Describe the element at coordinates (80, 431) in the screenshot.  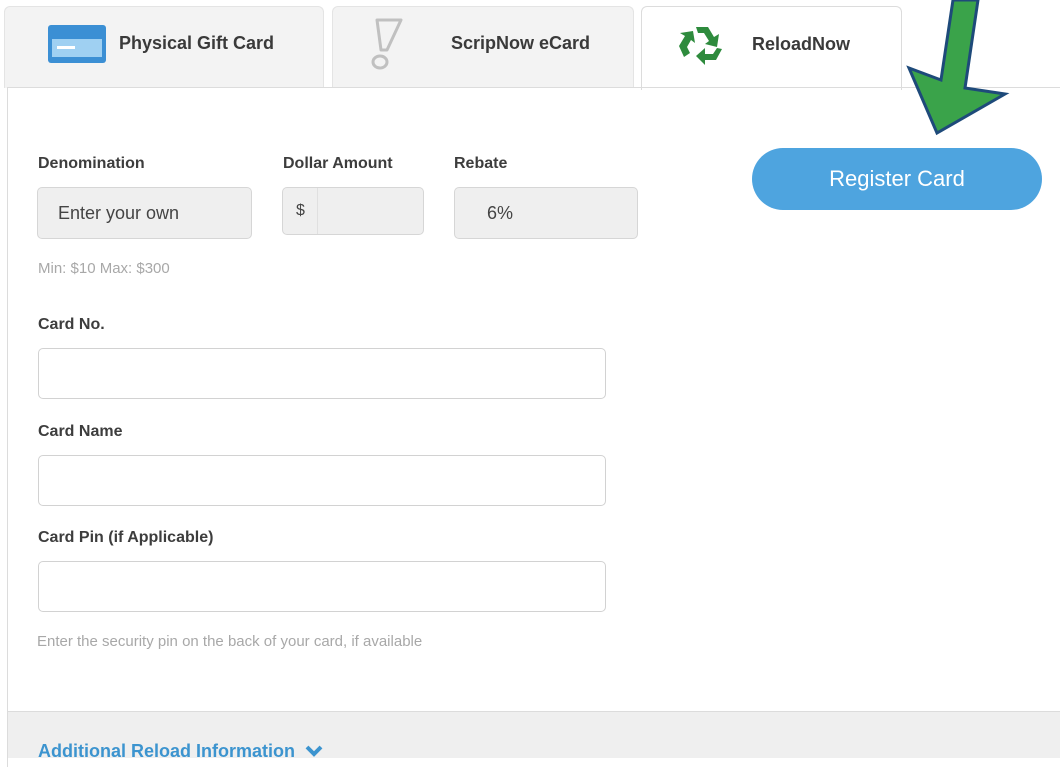
I see `card-name-label: Card Name` at that location.